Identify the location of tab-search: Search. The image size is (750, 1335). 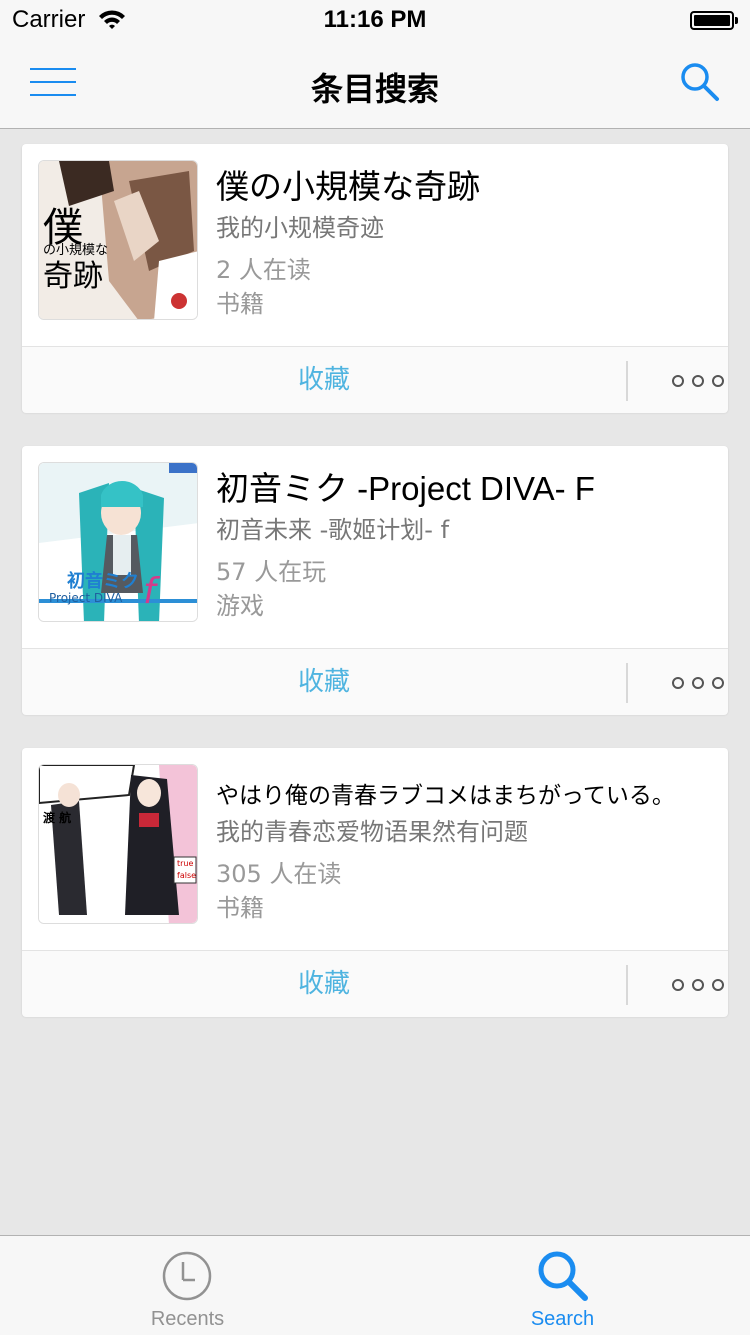
(562, 1285).